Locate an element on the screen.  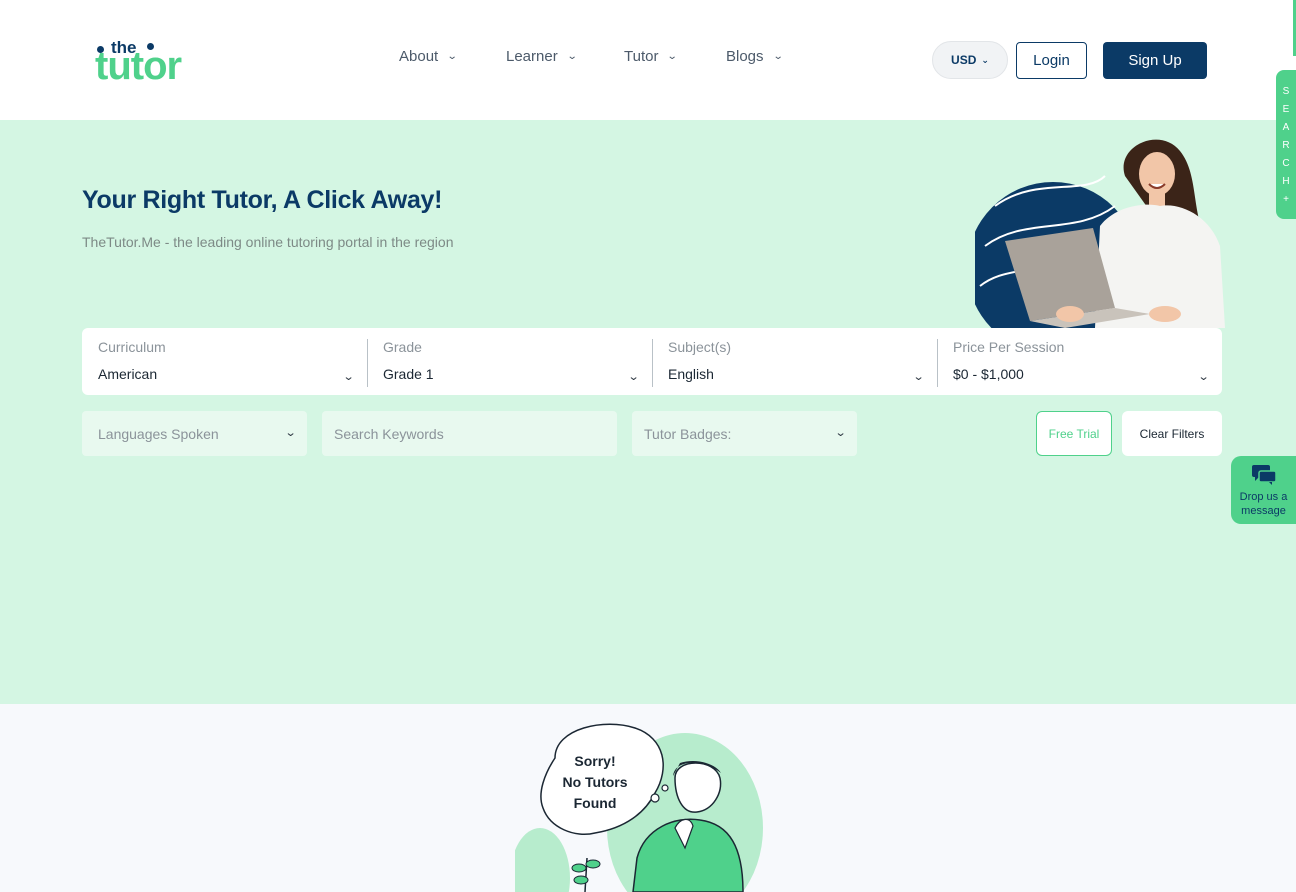
clear-filters-button: Clear Filters is located at coordinates (1172, 433).